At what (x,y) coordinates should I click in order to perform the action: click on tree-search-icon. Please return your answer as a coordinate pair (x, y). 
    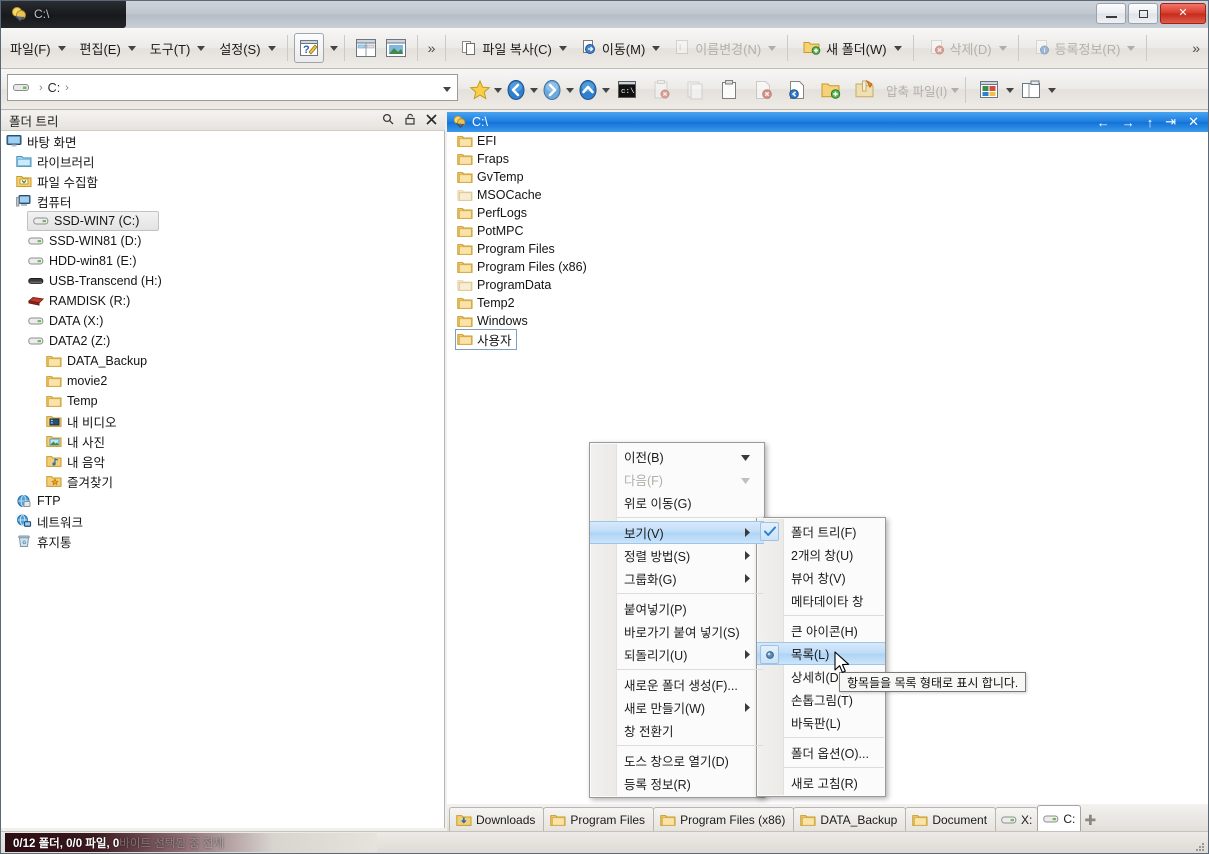
    Looking at the image, I should click on (388, 120).